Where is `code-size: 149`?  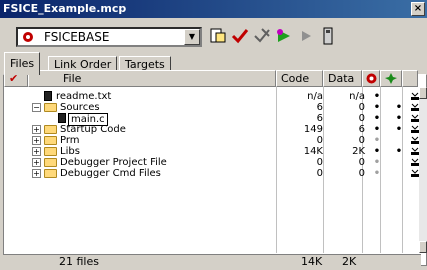
code-size: 149 is located at coordinates (313, 129).